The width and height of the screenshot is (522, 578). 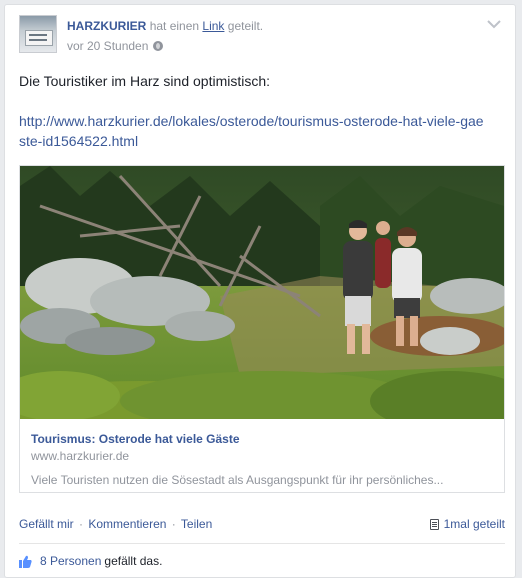 I want to click on page-avatar, so click(x=38, y=34).